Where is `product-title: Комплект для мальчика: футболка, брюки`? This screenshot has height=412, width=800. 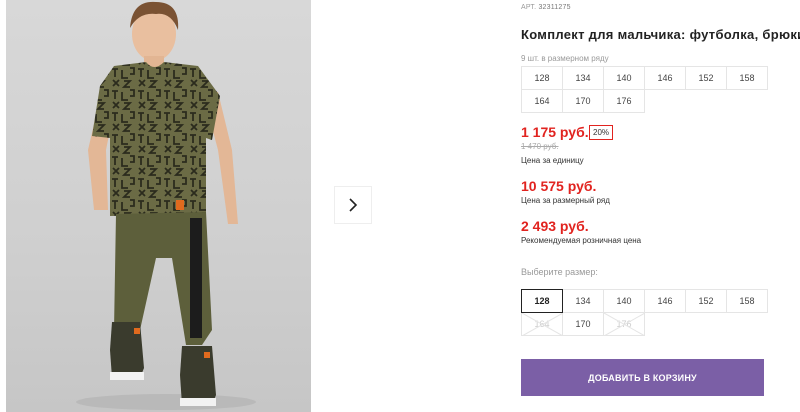 product-title: Комплект для мальчика: футболка, брюки is located at coordinates (660, 34).